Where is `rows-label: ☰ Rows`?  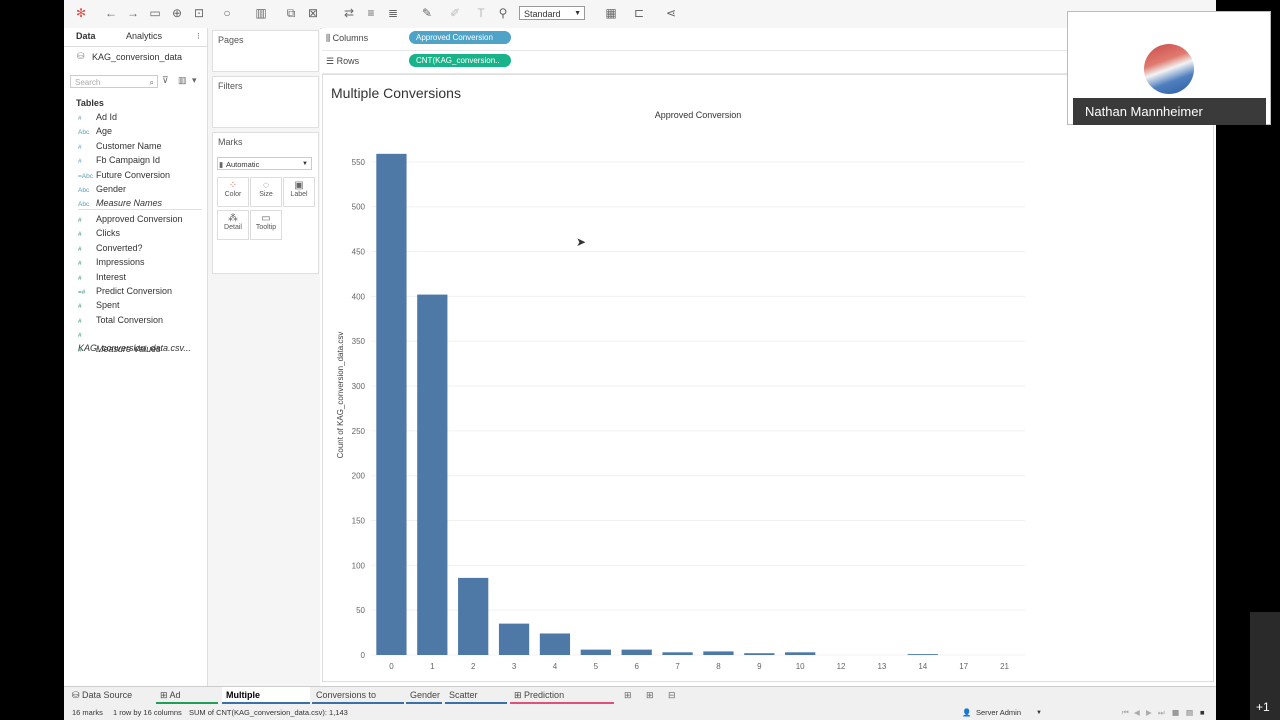
rows-label: ☰ Rows is located at coordinates (342, 61).